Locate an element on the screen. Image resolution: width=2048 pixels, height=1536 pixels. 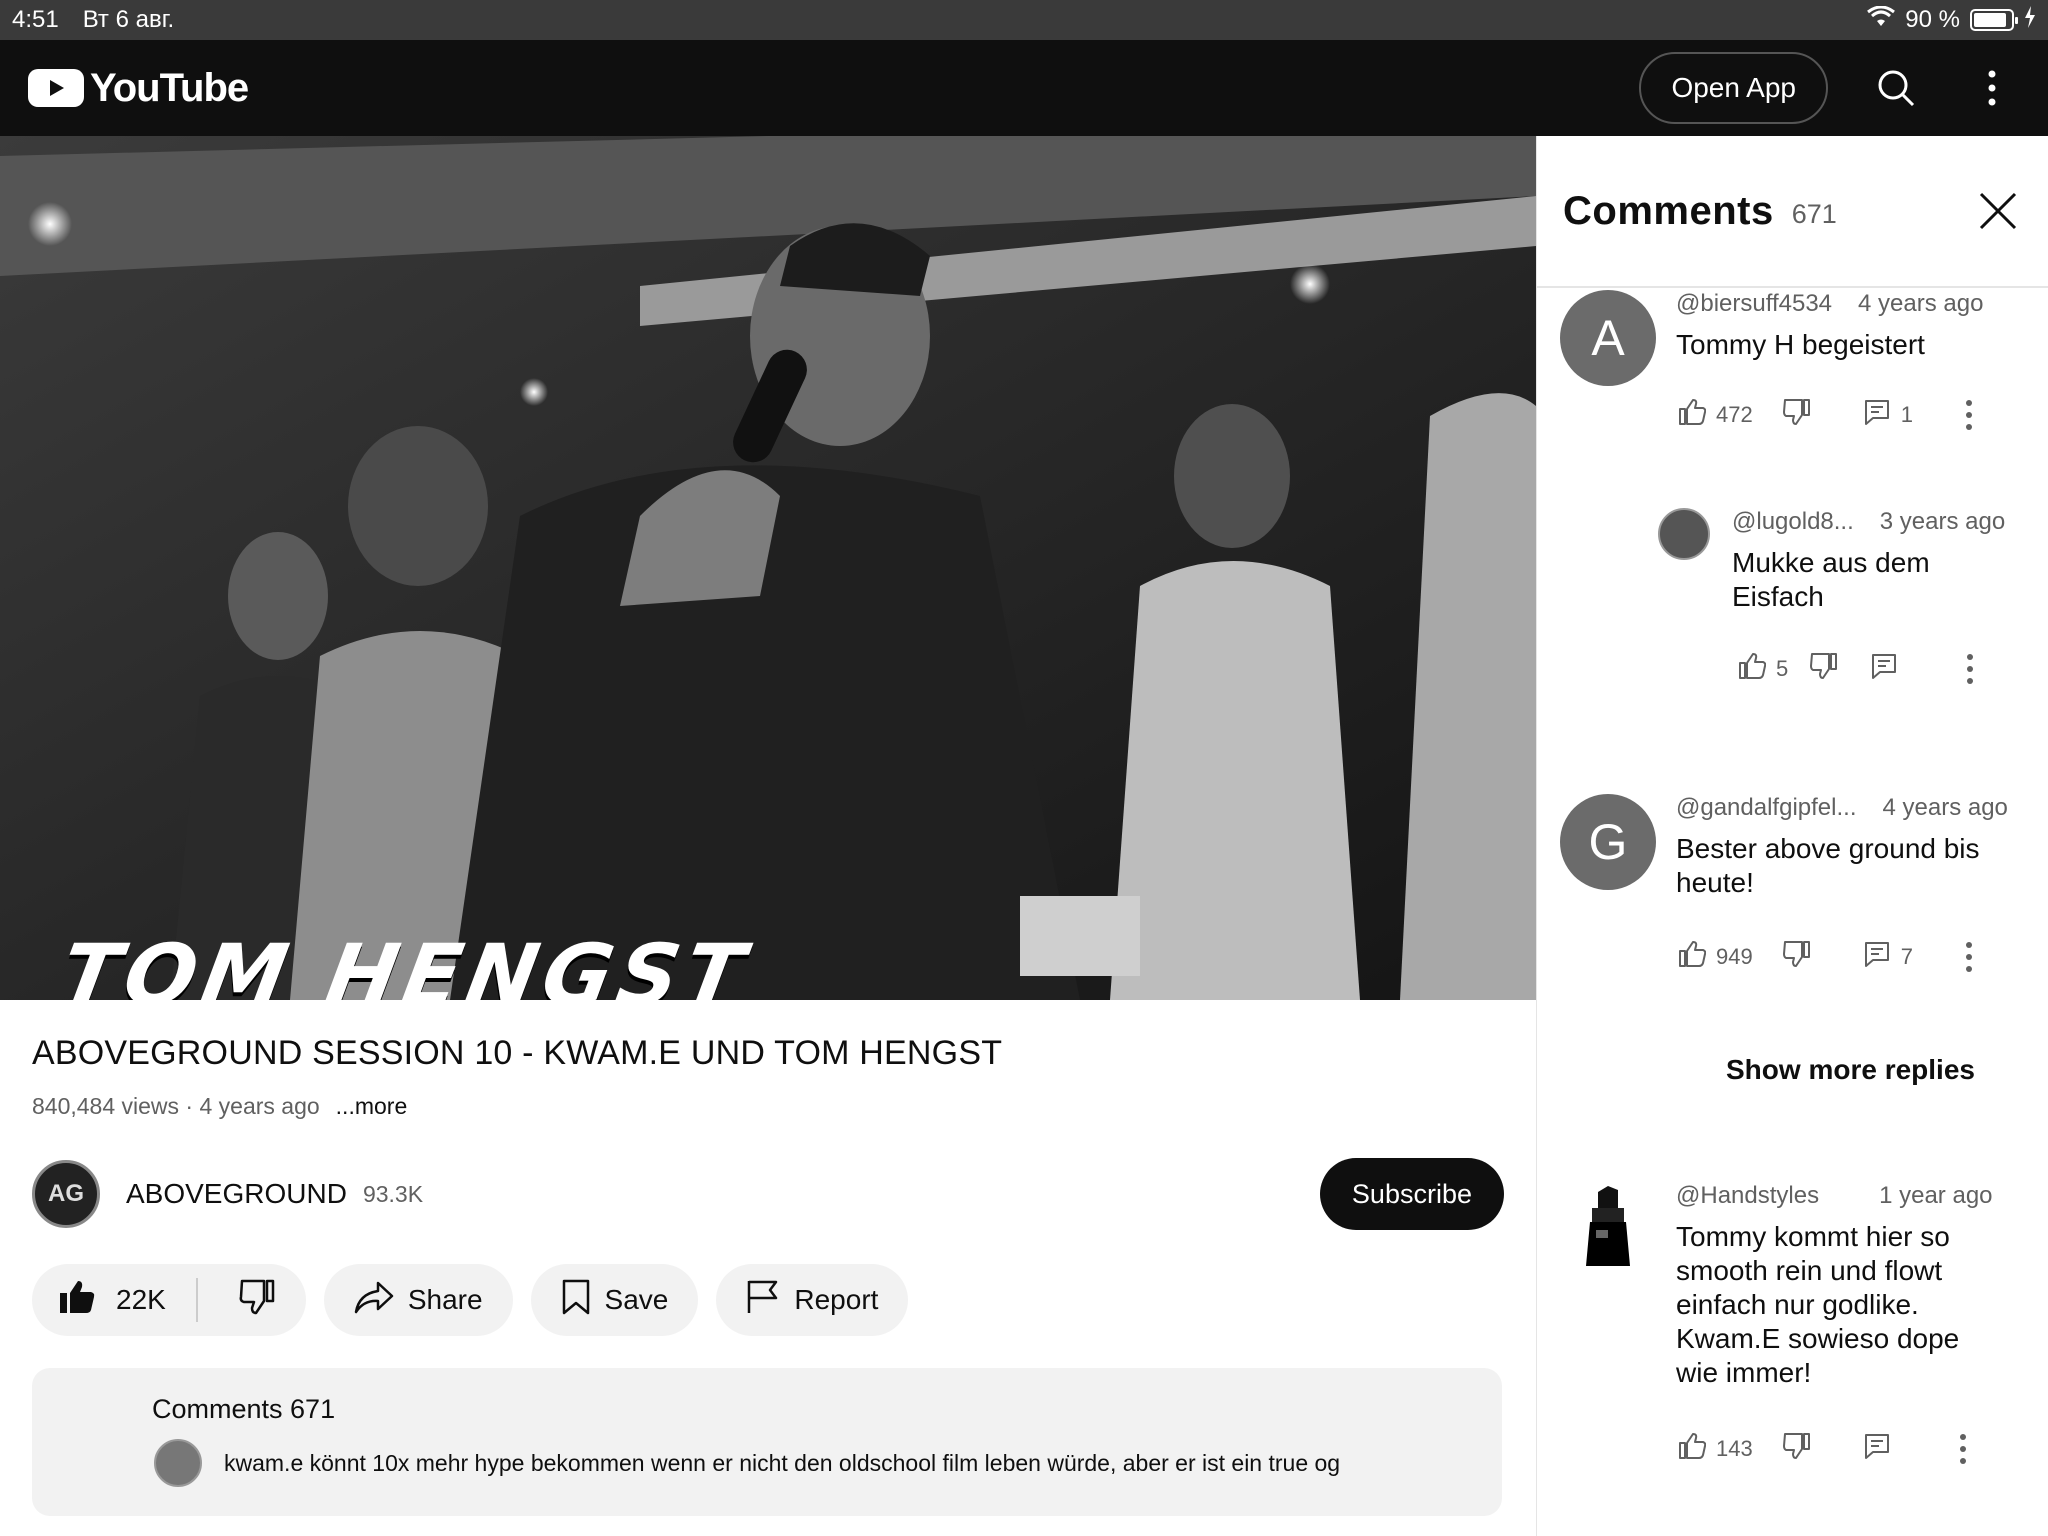
comments-panel-title: Comments is located at coordinates (1668, 210).